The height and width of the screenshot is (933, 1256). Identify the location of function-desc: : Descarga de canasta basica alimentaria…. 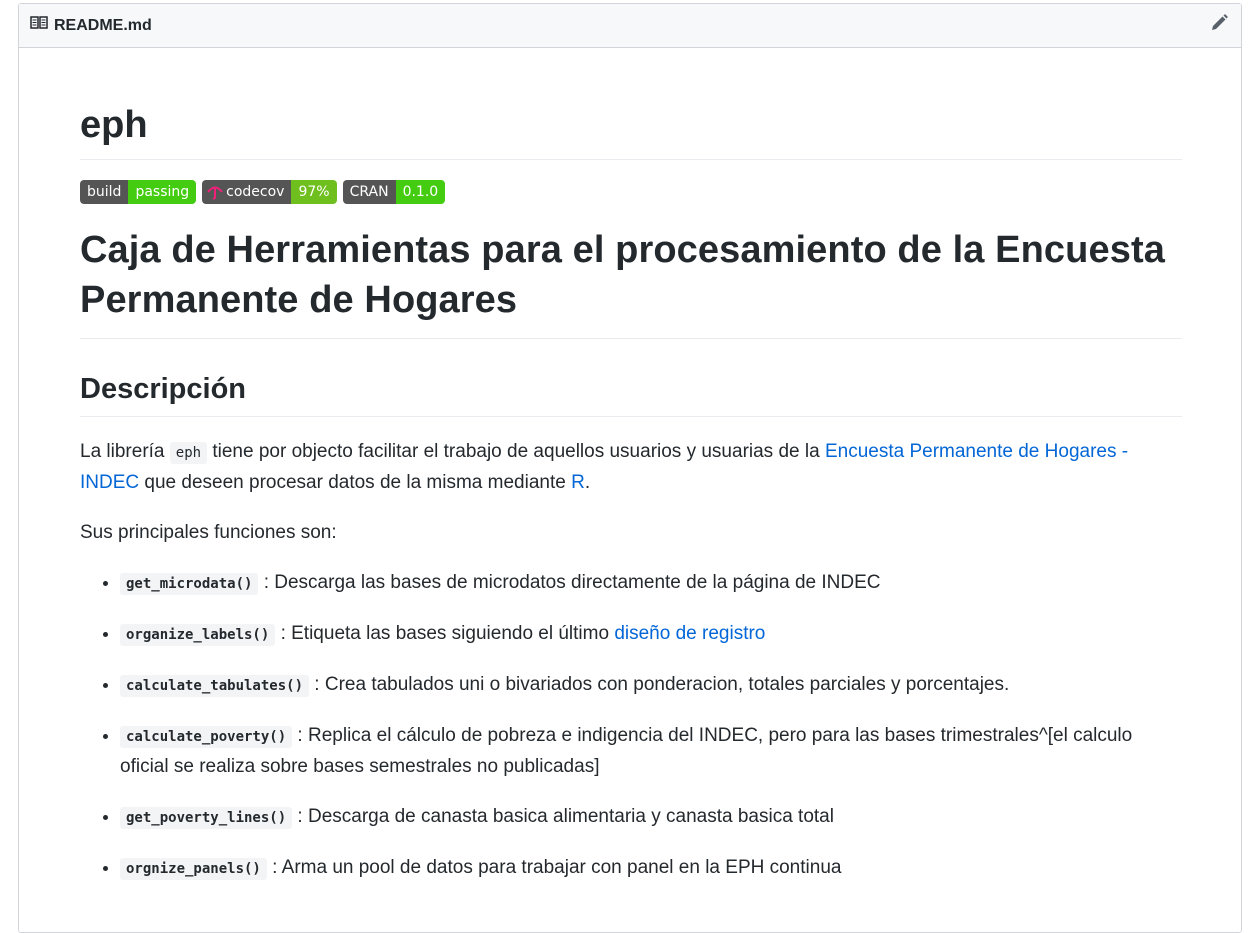
(563, 816).